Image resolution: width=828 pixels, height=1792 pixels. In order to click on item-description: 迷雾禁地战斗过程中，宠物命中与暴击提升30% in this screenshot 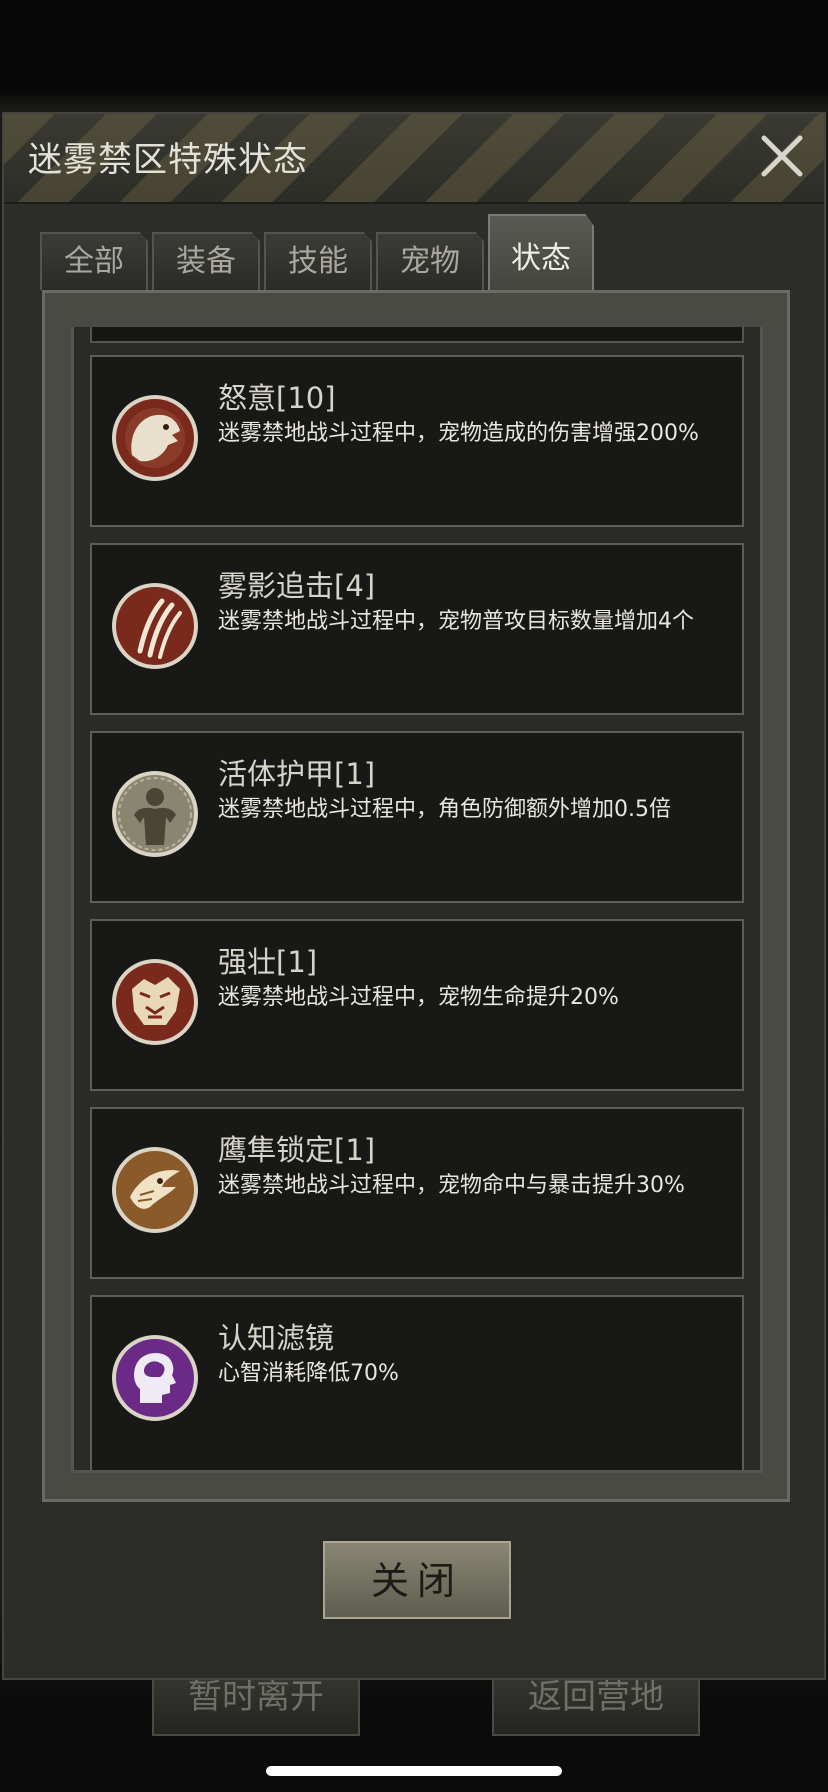, I will do `click(451, 1185)`.